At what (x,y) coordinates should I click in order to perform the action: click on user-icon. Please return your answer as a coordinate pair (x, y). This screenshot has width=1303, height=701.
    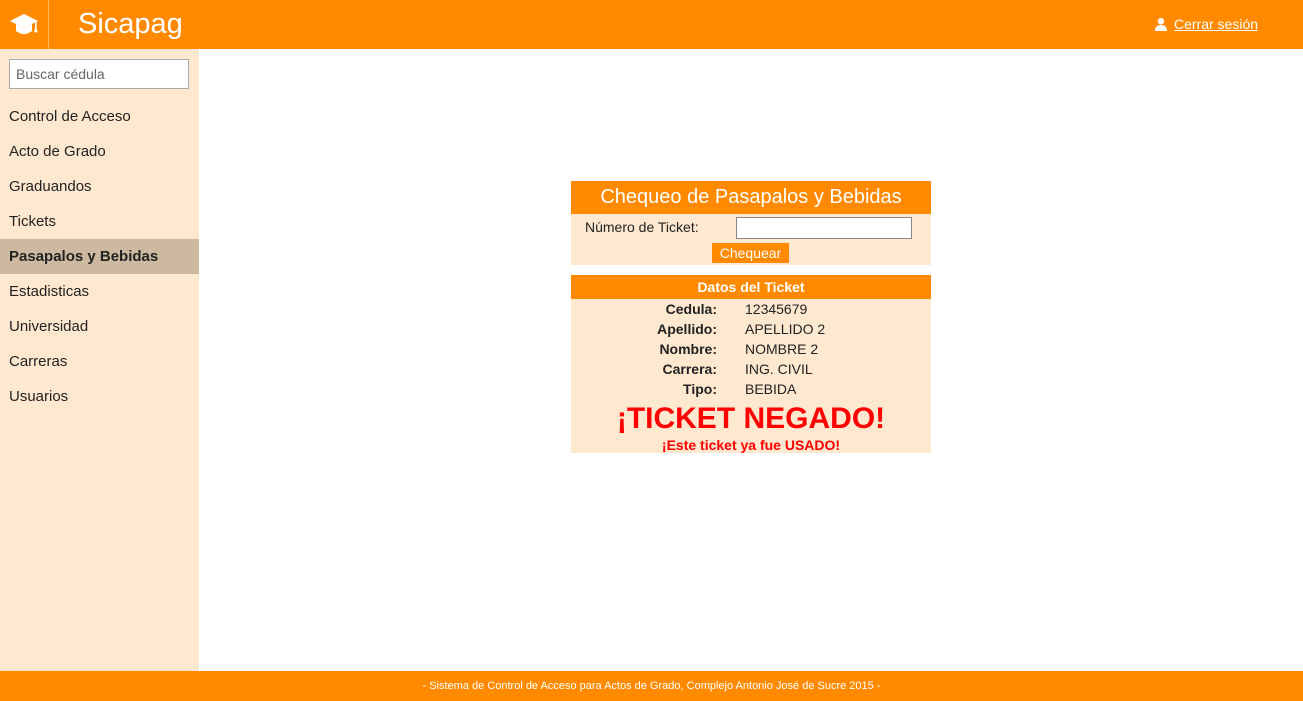
    Looking at the image, I should click on (1161, 24).